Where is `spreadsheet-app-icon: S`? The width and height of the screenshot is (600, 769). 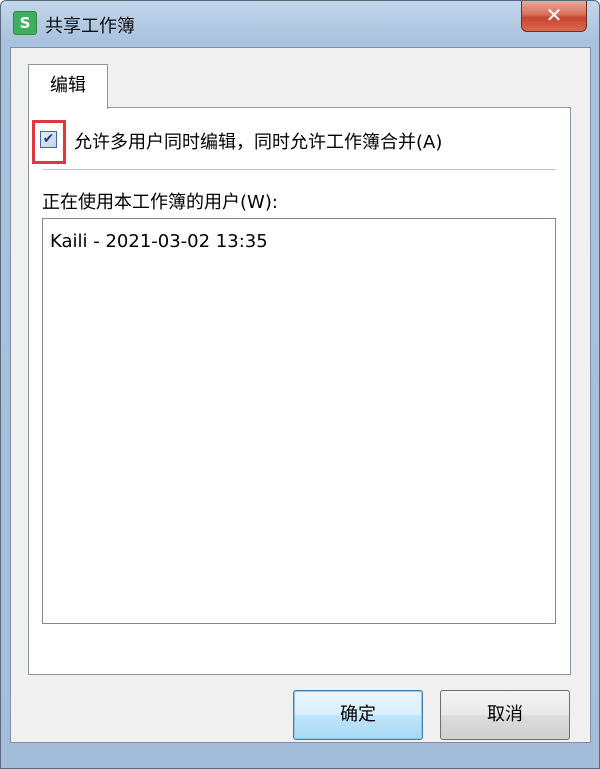
spreadsheet-app-icon: S is located at coordinates (25, 23).